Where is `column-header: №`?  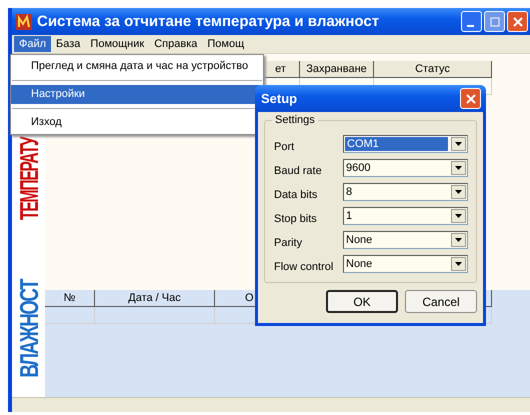
column-header: № is located at coordinates (70, 298).